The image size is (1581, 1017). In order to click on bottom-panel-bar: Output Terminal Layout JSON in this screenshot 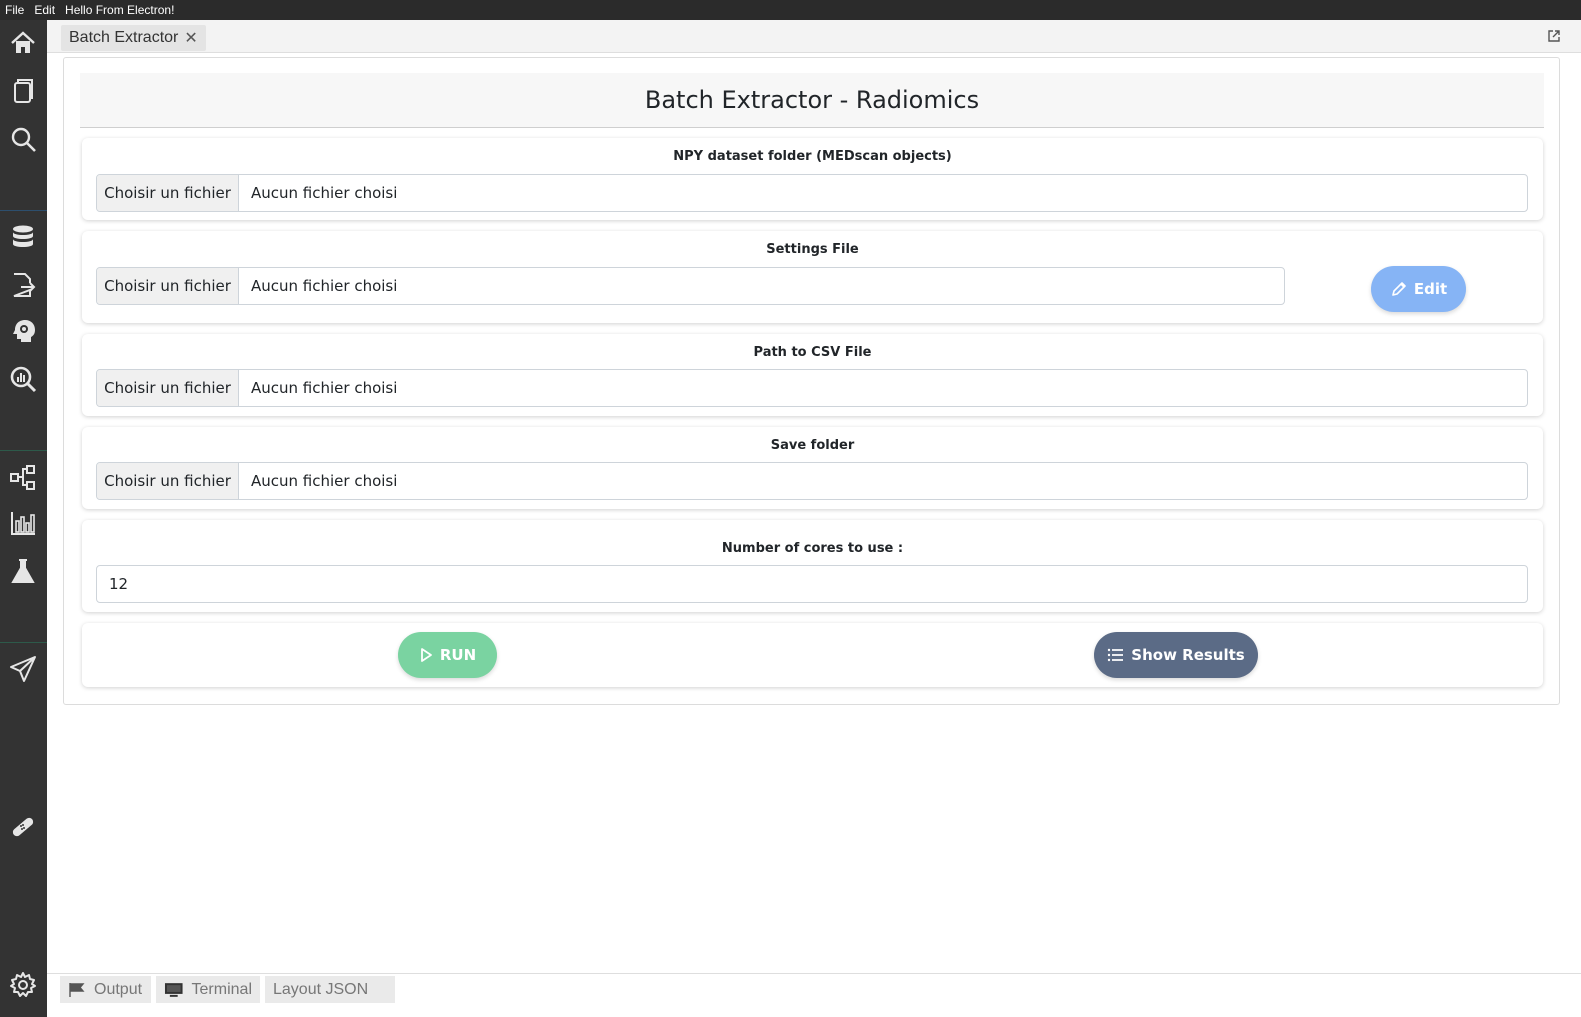, I will do `click(814, 995)`.